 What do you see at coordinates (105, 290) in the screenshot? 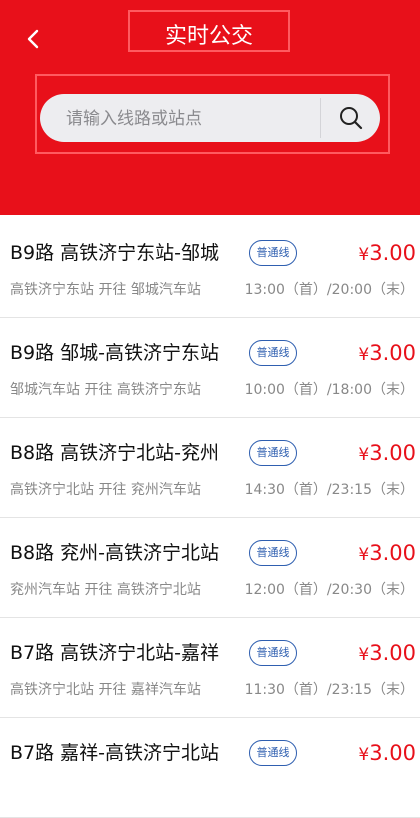
I see `route-direction: 高铁济宁东站 开往 邹城汽车站` at bounding box center [105, 290].